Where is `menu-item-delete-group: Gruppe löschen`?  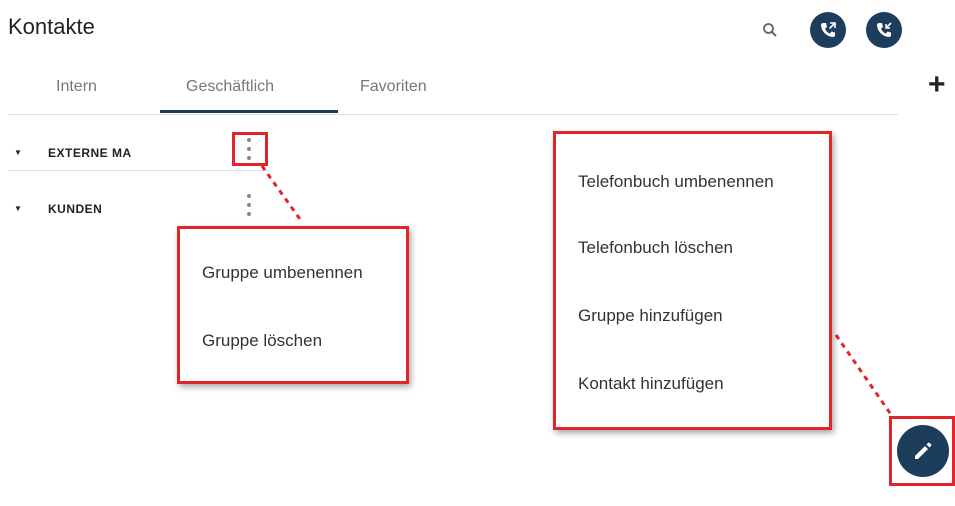 menu-item-delete-group: Gruppe löschen is located at coordinates (262, 341).